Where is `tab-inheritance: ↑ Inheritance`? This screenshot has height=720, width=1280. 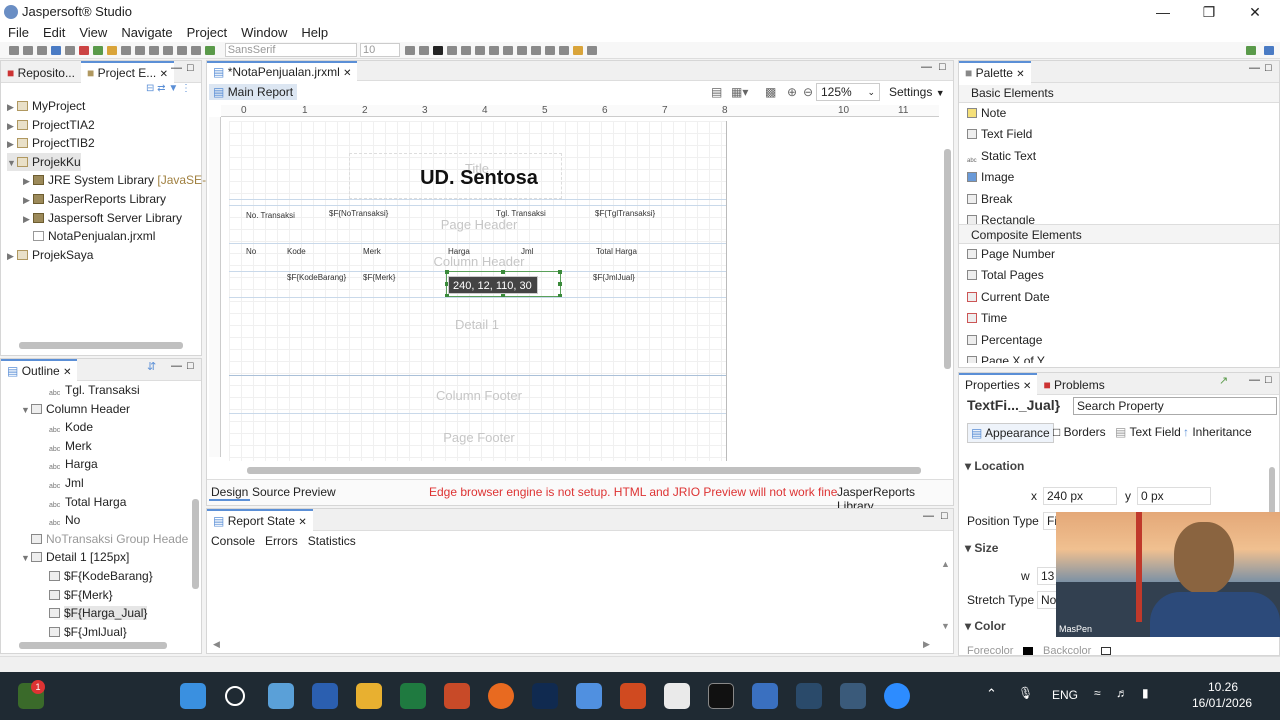
tab-inheritance: ↑ Inheritance is located at coordinates (1217, 432).